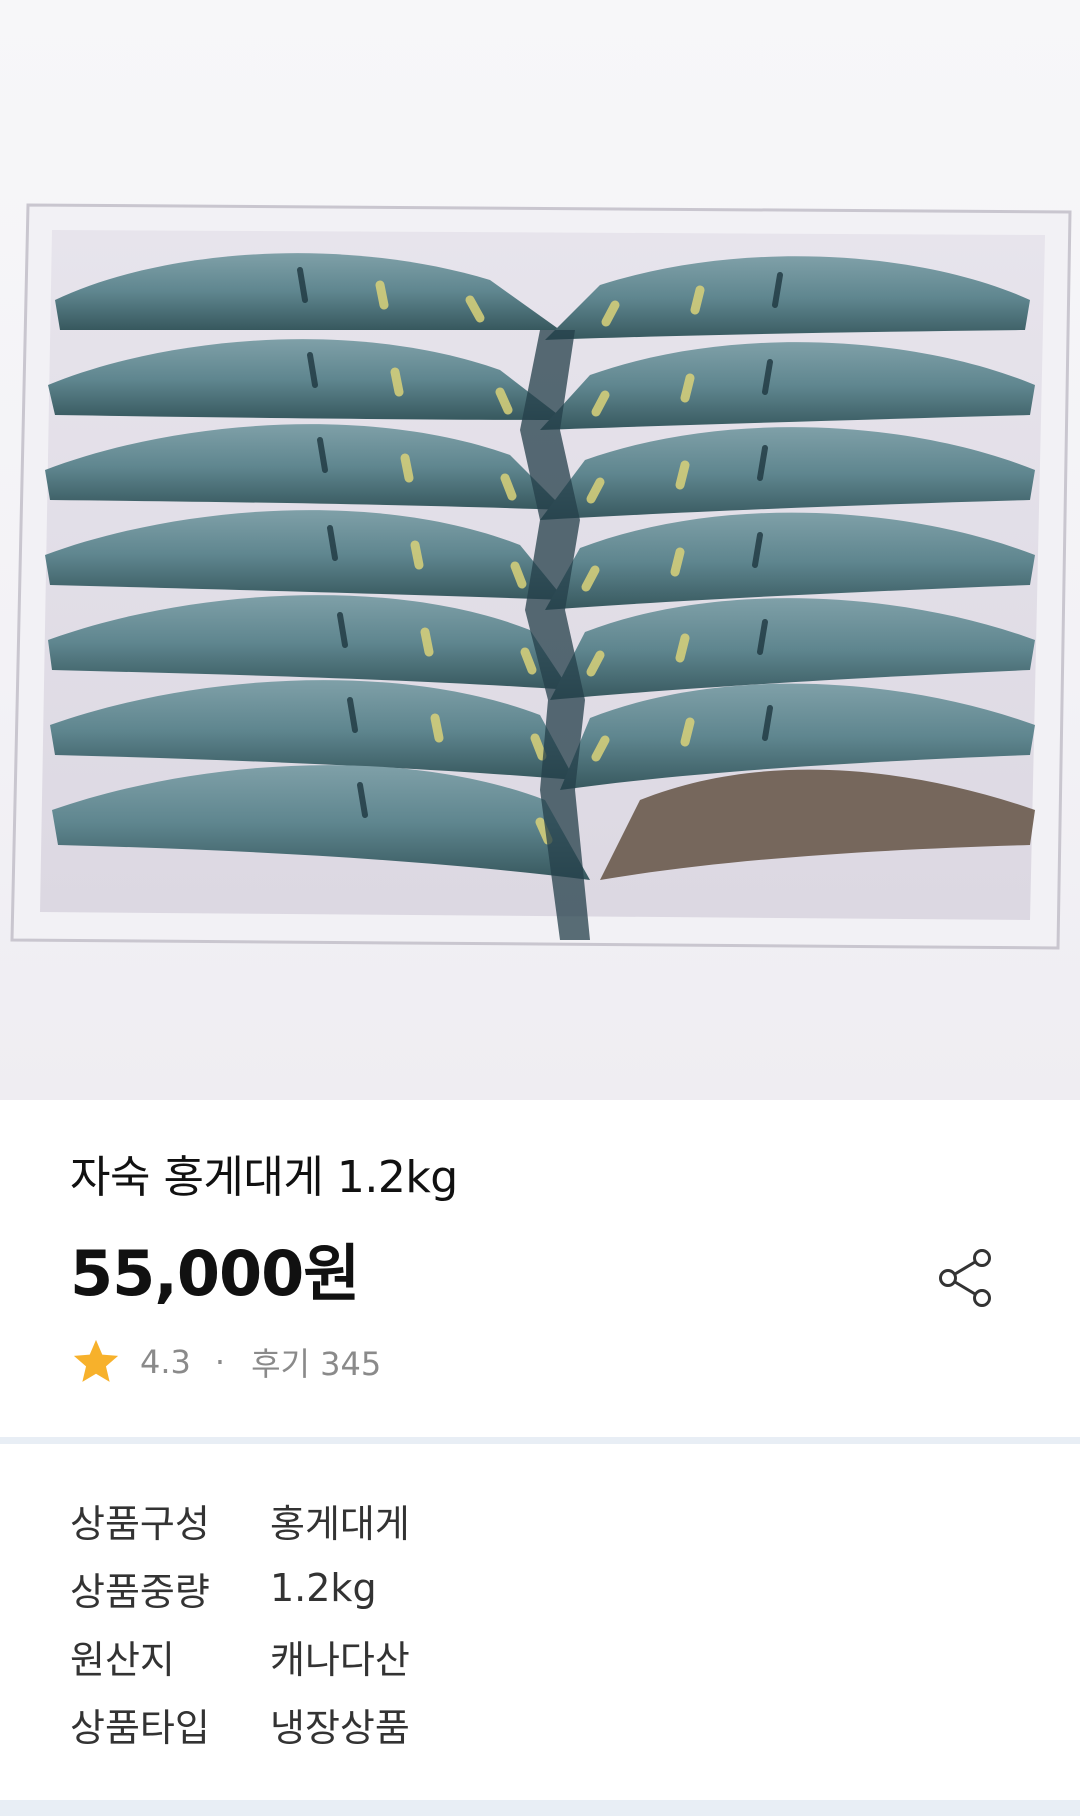  What do you see at coordinates (540, 1724) in the screenshot?
I see `spec-row-type: 상품타입 냉장상품` at bounding box center [540, 1724].